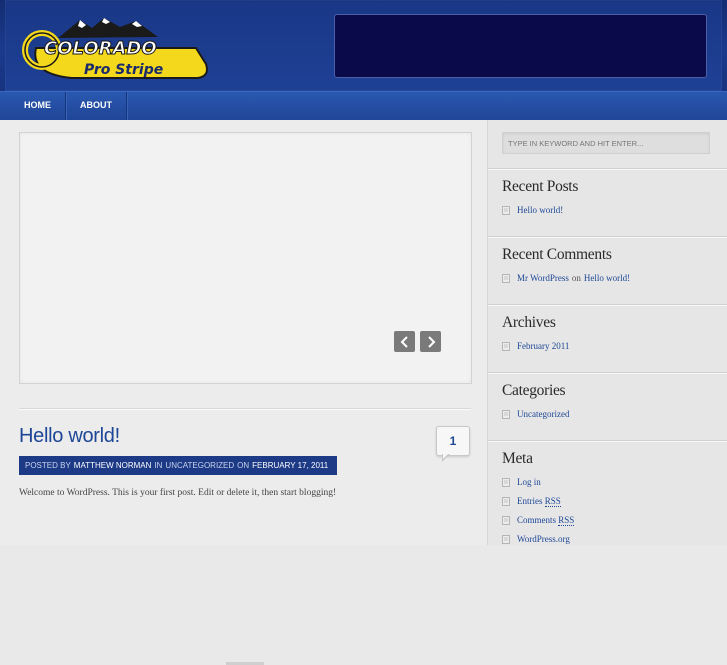 This screenshot has width=727, height=665. Describe the element at coordinates (158, 465) in the screenshot. I see `meta-in: IN` at that location.